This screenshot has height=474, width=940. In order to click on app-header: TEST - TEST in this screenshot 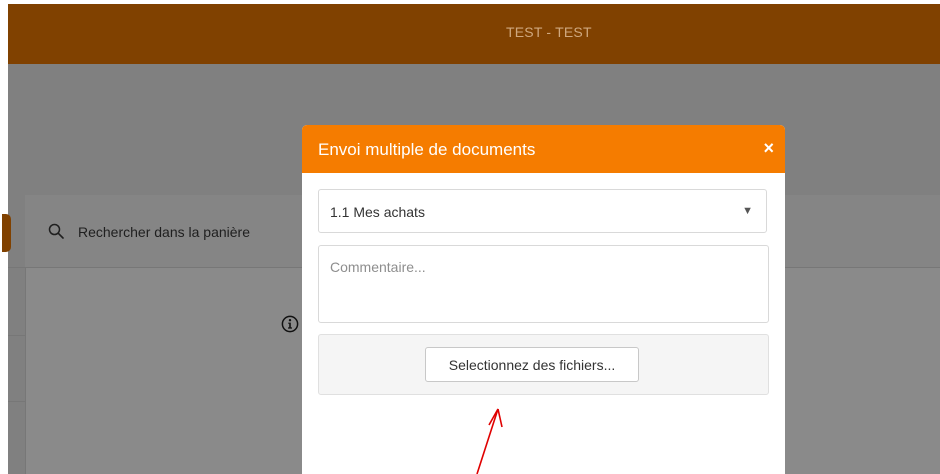, I will do `click(474, 34)`.